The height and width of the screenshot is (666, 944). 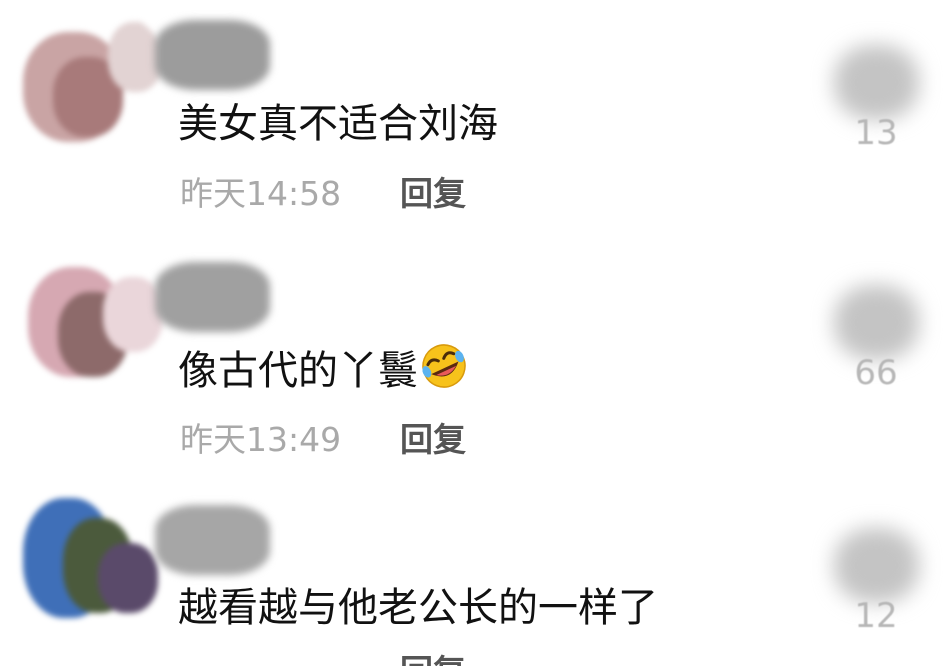 I want to click on like-count: 13, so click(x=876, y=133).